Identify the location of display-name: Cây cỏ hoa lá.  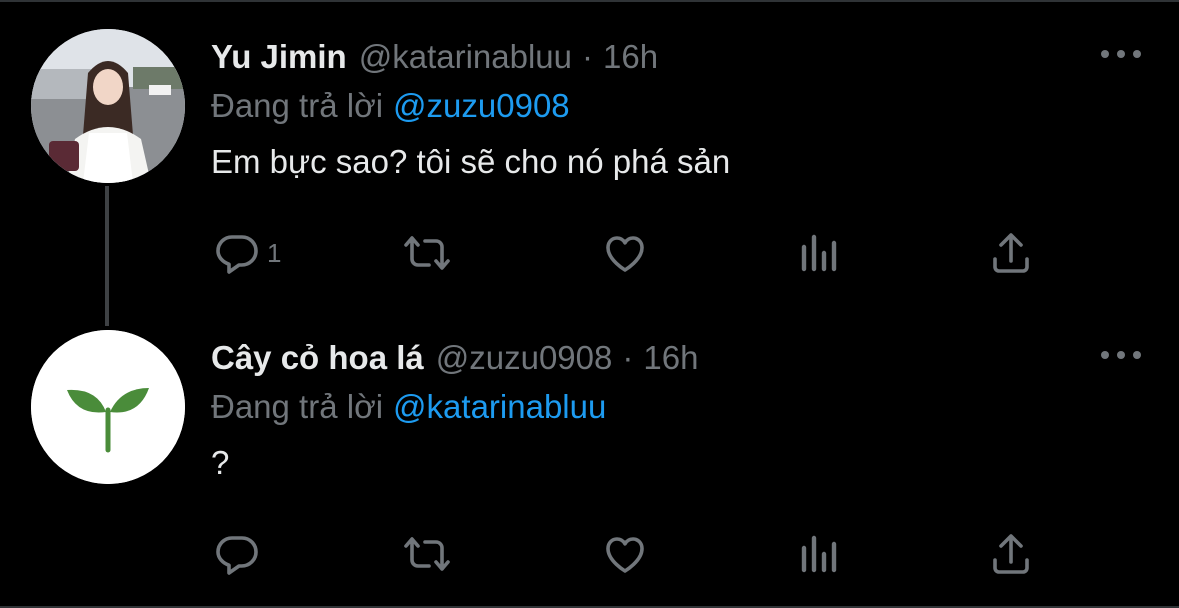
(317, 358).